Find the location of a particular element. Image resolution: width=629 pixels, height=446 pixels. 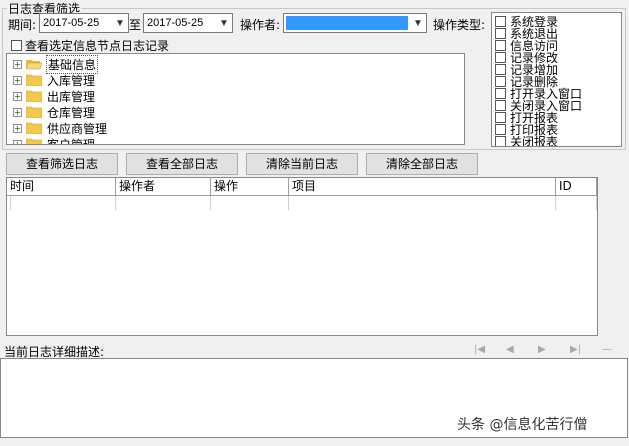

tree-item-label: 出库管理 is located at coordinates (71, 96).